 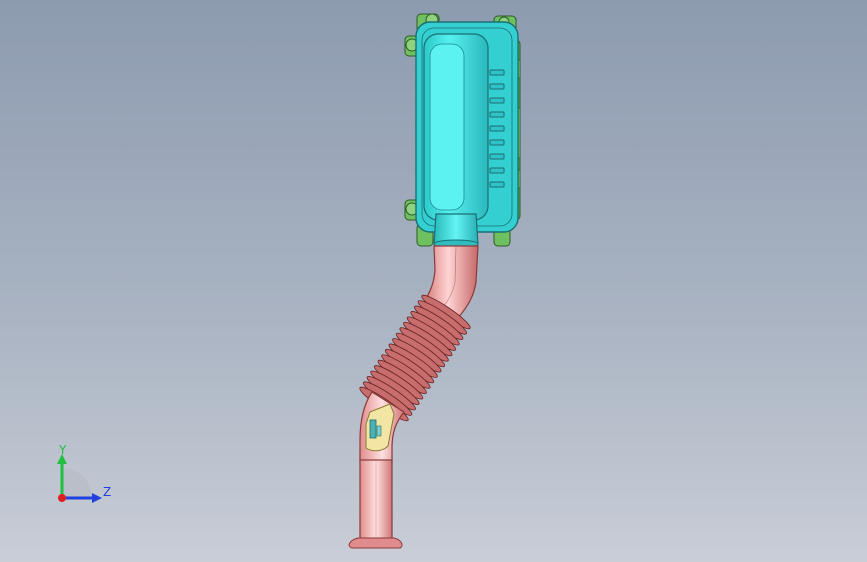 What do you see at coordinates (497, 128) in the screenshot?
I see `housing-fins` at bounding box center [497, 128].